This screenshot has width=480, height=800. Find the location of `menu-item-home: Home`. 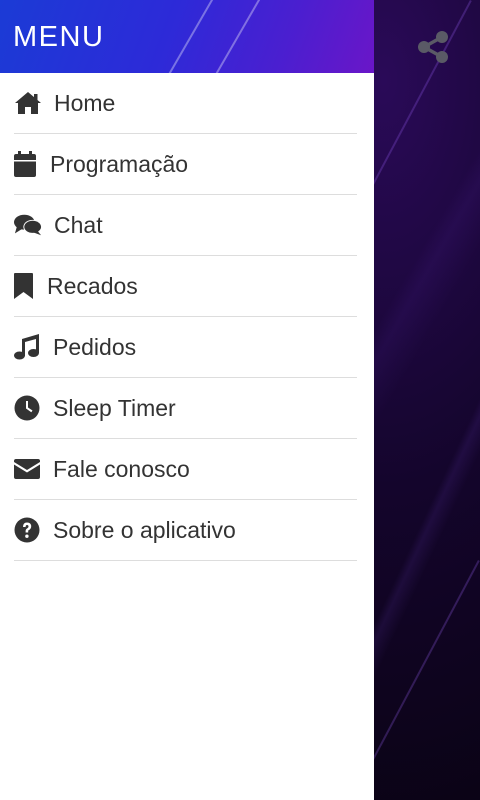

menu-item-home: Home is located at coordinates (185, 103).